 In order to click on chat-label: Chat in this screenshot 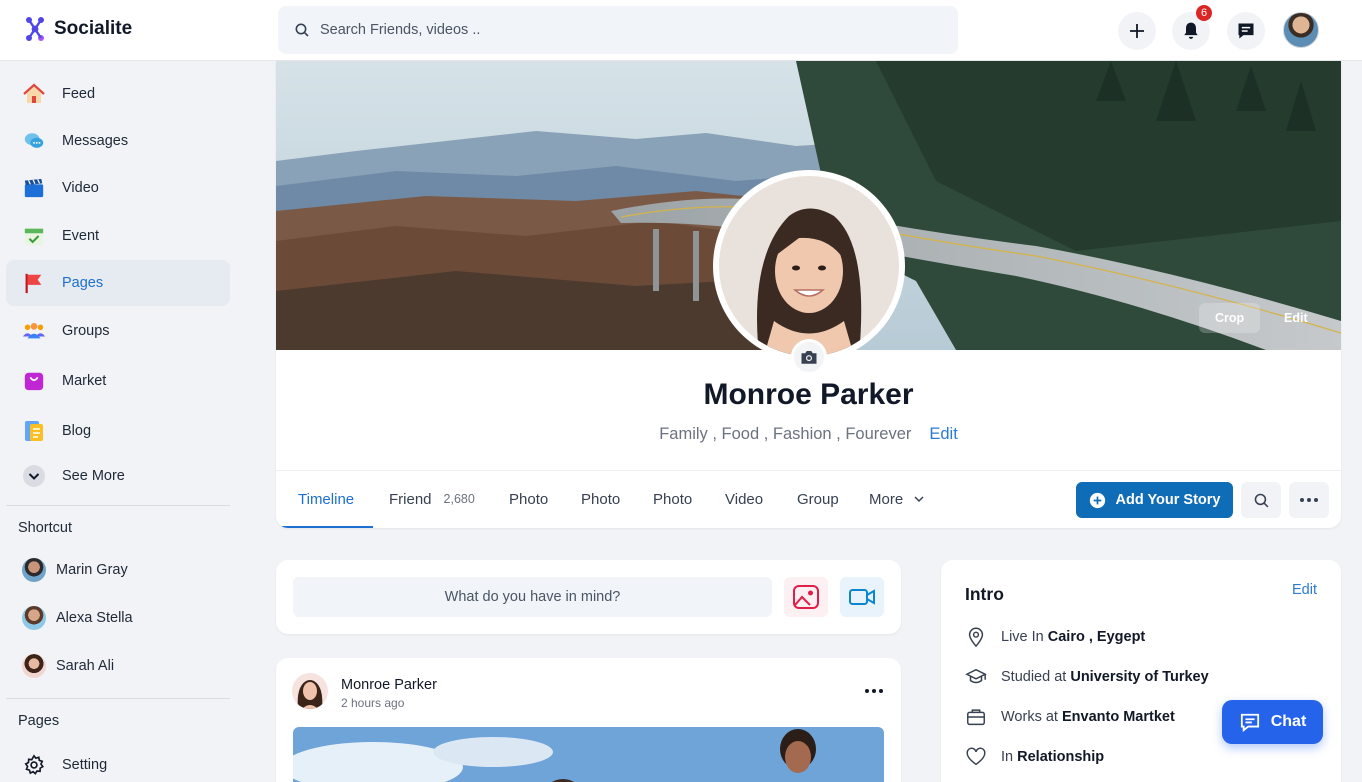, I will do `click(1288, 721)`.